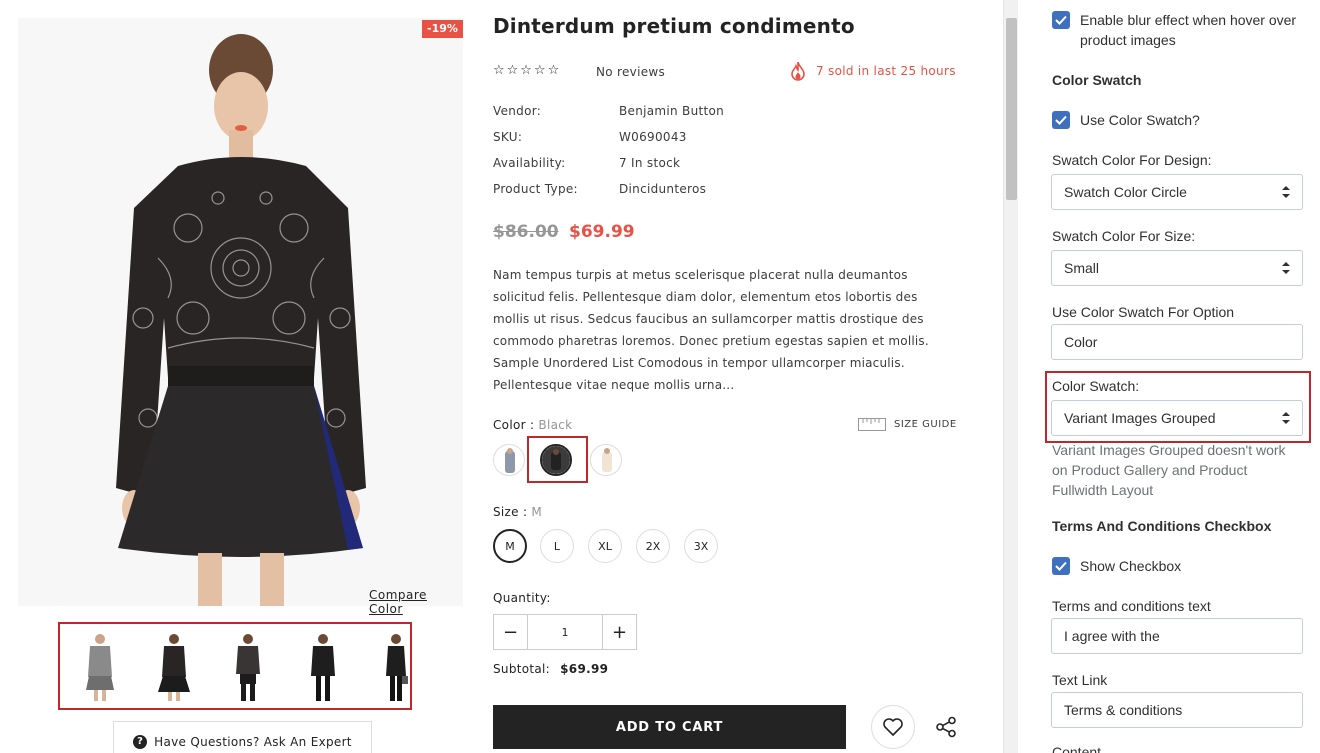  What do you see at coordinates (1077, 748) in the screenshot?
I see `content-label: Content` at bounding box center [1077, 748].